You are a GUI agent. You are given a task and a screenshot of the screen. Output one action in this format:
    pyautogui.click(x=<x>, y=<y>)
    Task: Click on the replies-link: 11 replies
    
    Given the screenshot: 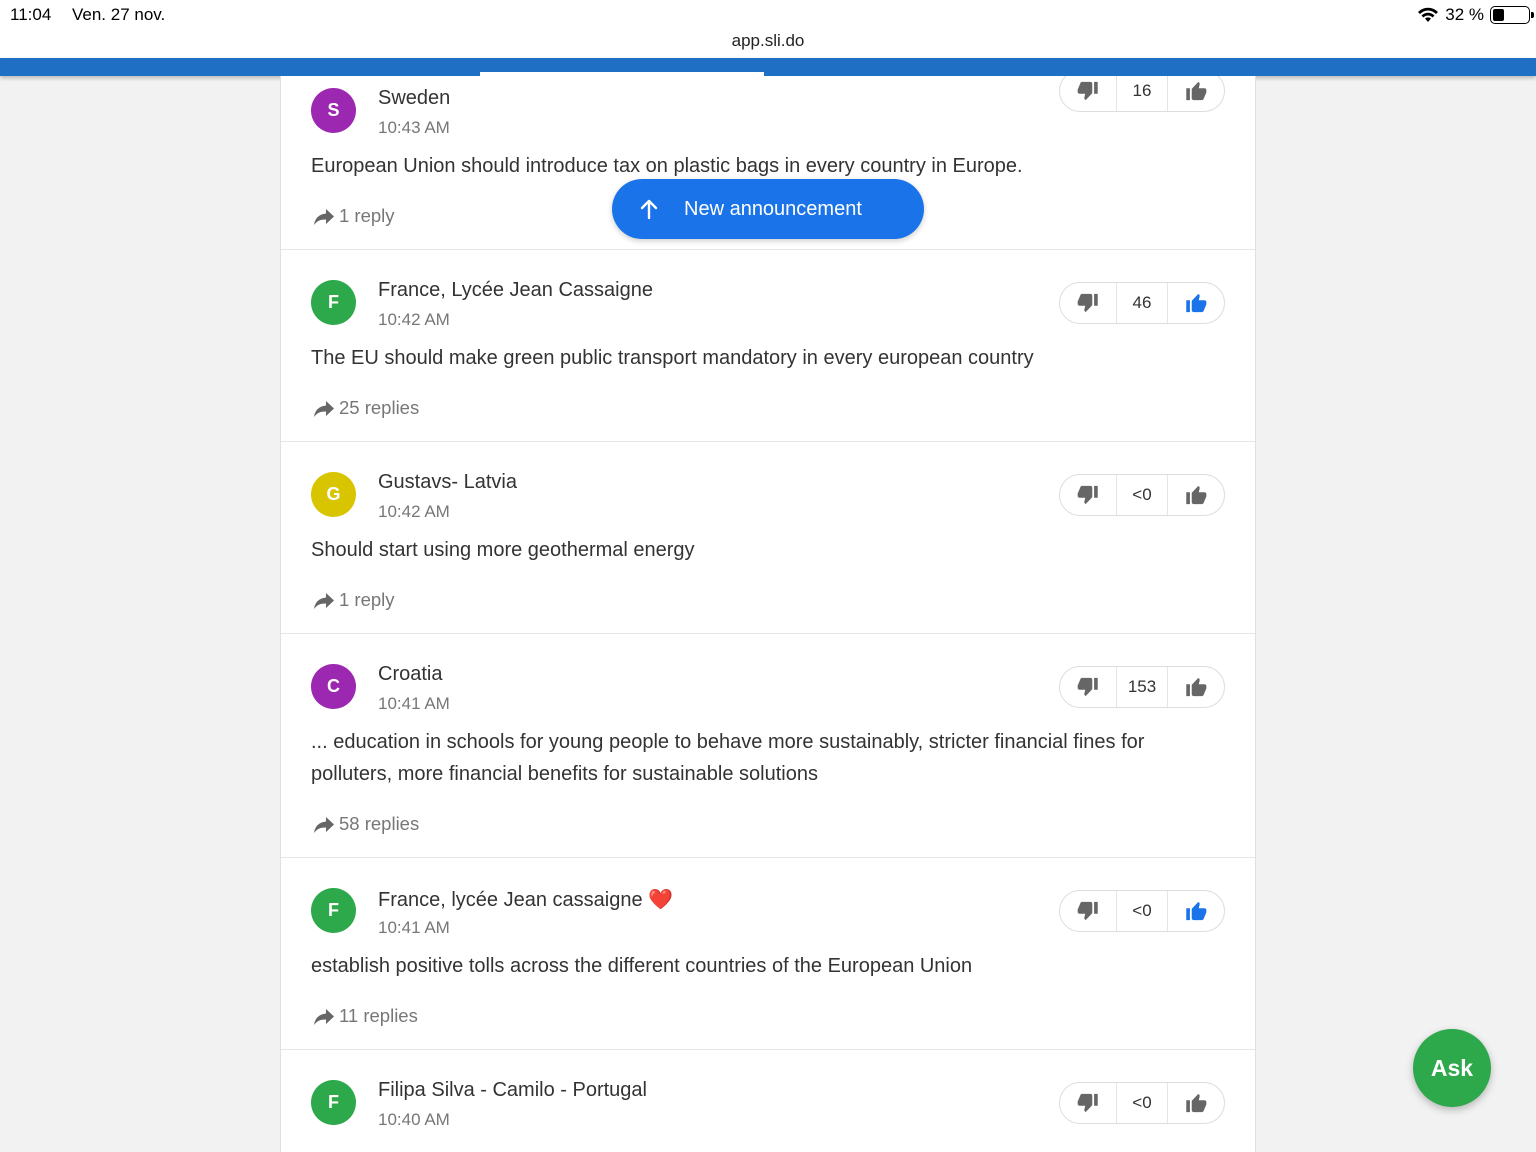 What is the action you would take?
    pyautogui.click(x=365, y=1016)
    